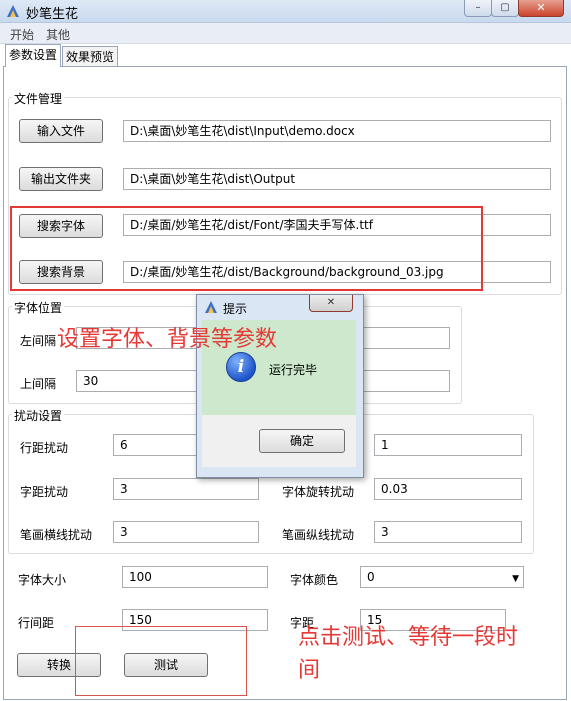 The width and height of the screenshot is (571, 701). Describe the element at coordinates (318, 492) in the screenshot. I see `rotation-disturb-label: 字体旋转扰动` at that location.